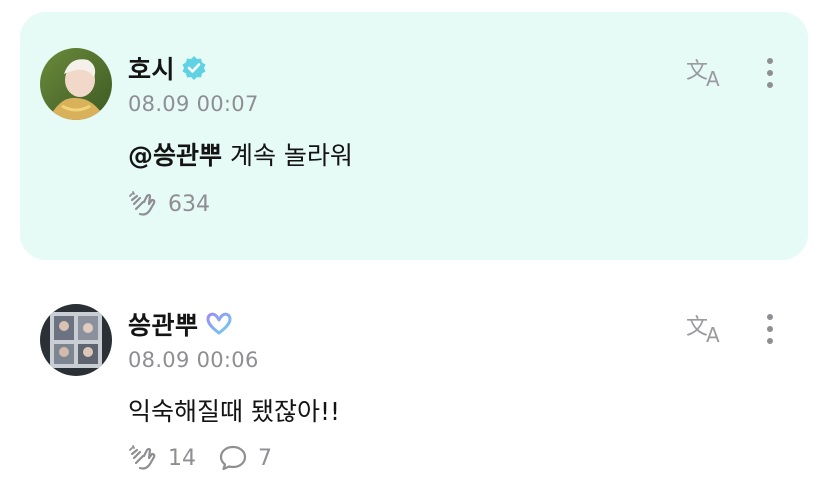 The width and height of the screenshot is (828, 486). Describe the element at coordinates (233, 458) in the screenshot. I see `speech-bubble-icon` at that location.